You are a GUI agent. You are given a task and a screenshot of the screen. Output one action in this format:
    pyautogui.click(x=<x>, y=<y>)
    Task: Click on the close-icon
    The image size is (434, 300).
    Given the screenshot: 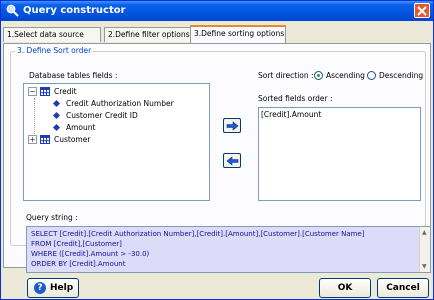 What is the action you would take?
    pyautogui.click(x=422, y=11)
    